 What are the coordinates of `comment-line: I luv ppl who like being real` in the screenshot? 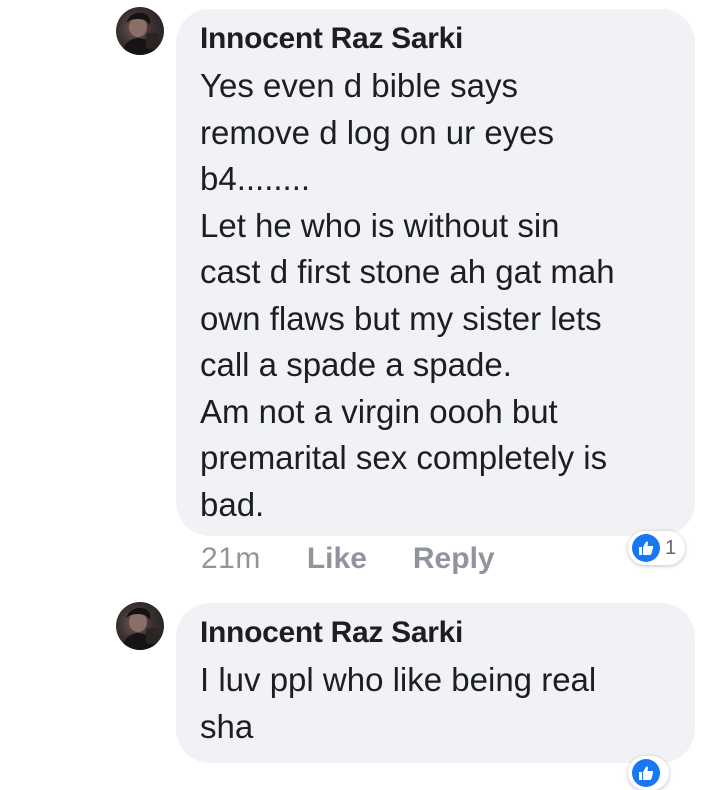 It's located at (398, 679).